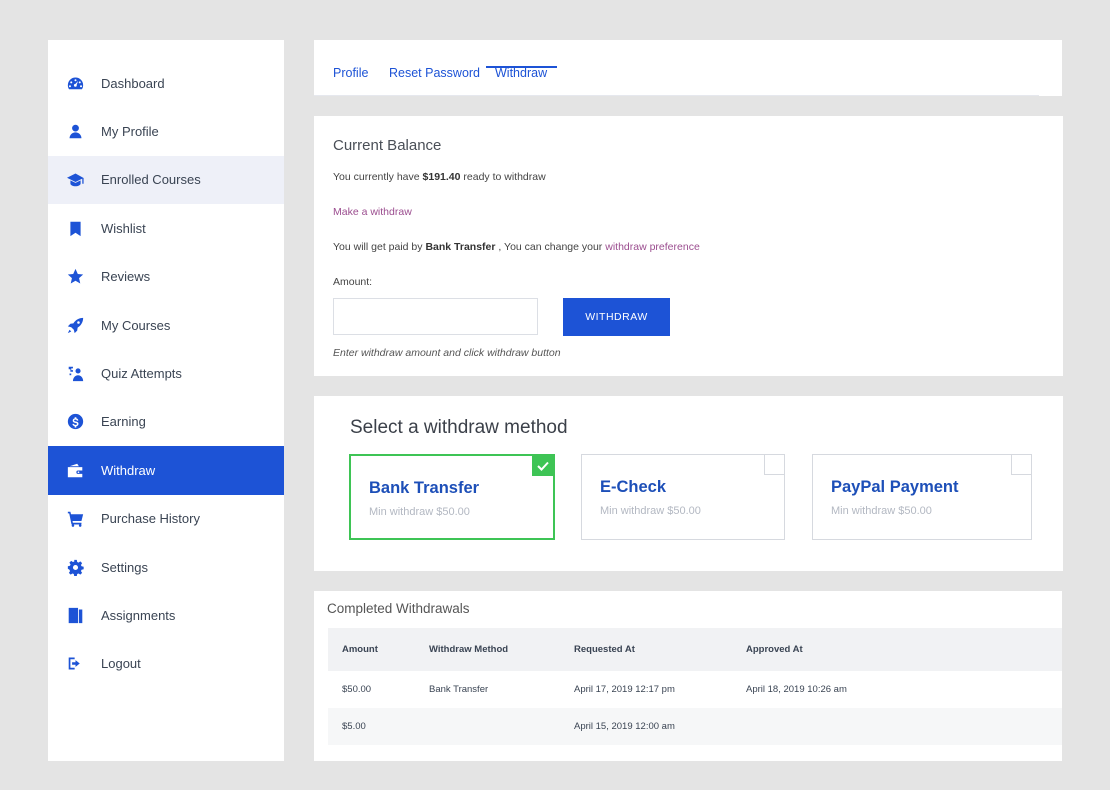  I want to click on sidebar-item-logout: Logout, so click(166, 664).